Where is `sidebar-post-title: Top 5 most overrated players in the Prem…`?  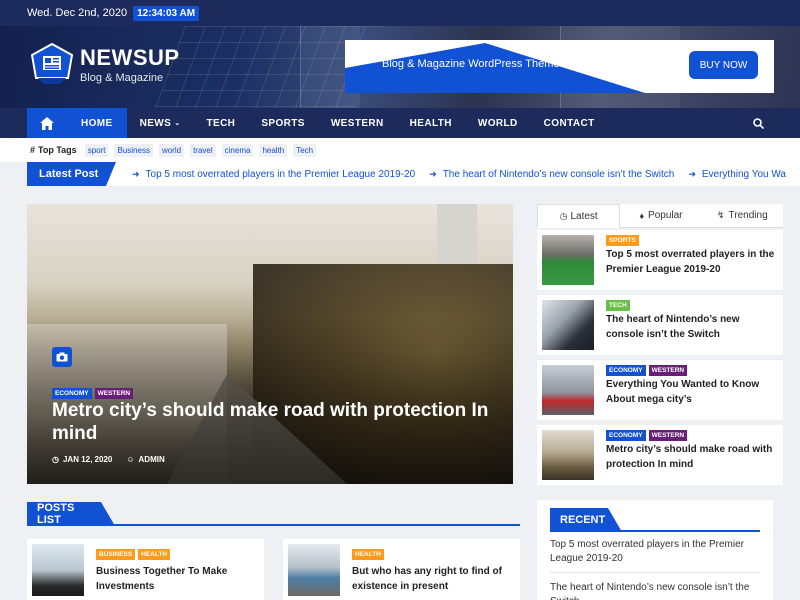 sidebar-post-title: Top 5 most overrated players in the Prem… is located at coordinates (692, 262).